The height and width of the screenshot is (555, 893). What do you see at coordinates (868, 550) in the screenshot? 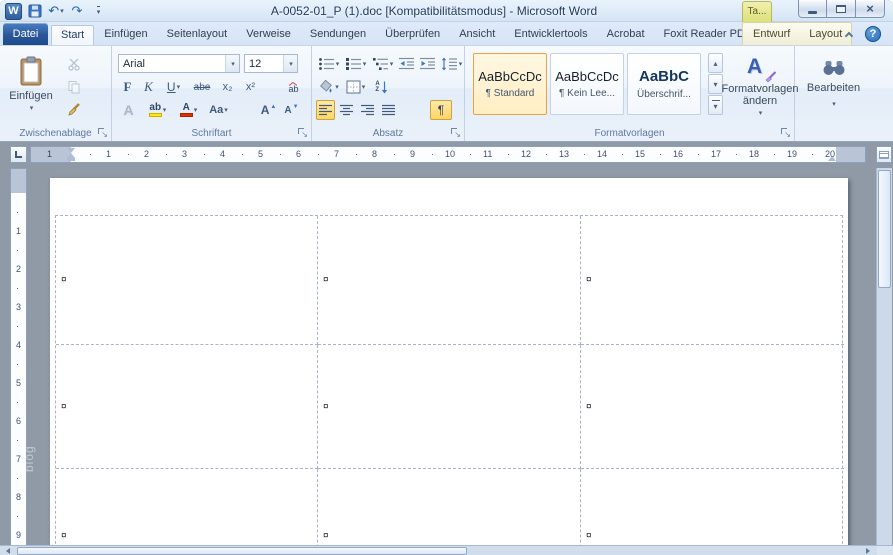
I see `scroll-right-button` at bounding box center [868, 550].